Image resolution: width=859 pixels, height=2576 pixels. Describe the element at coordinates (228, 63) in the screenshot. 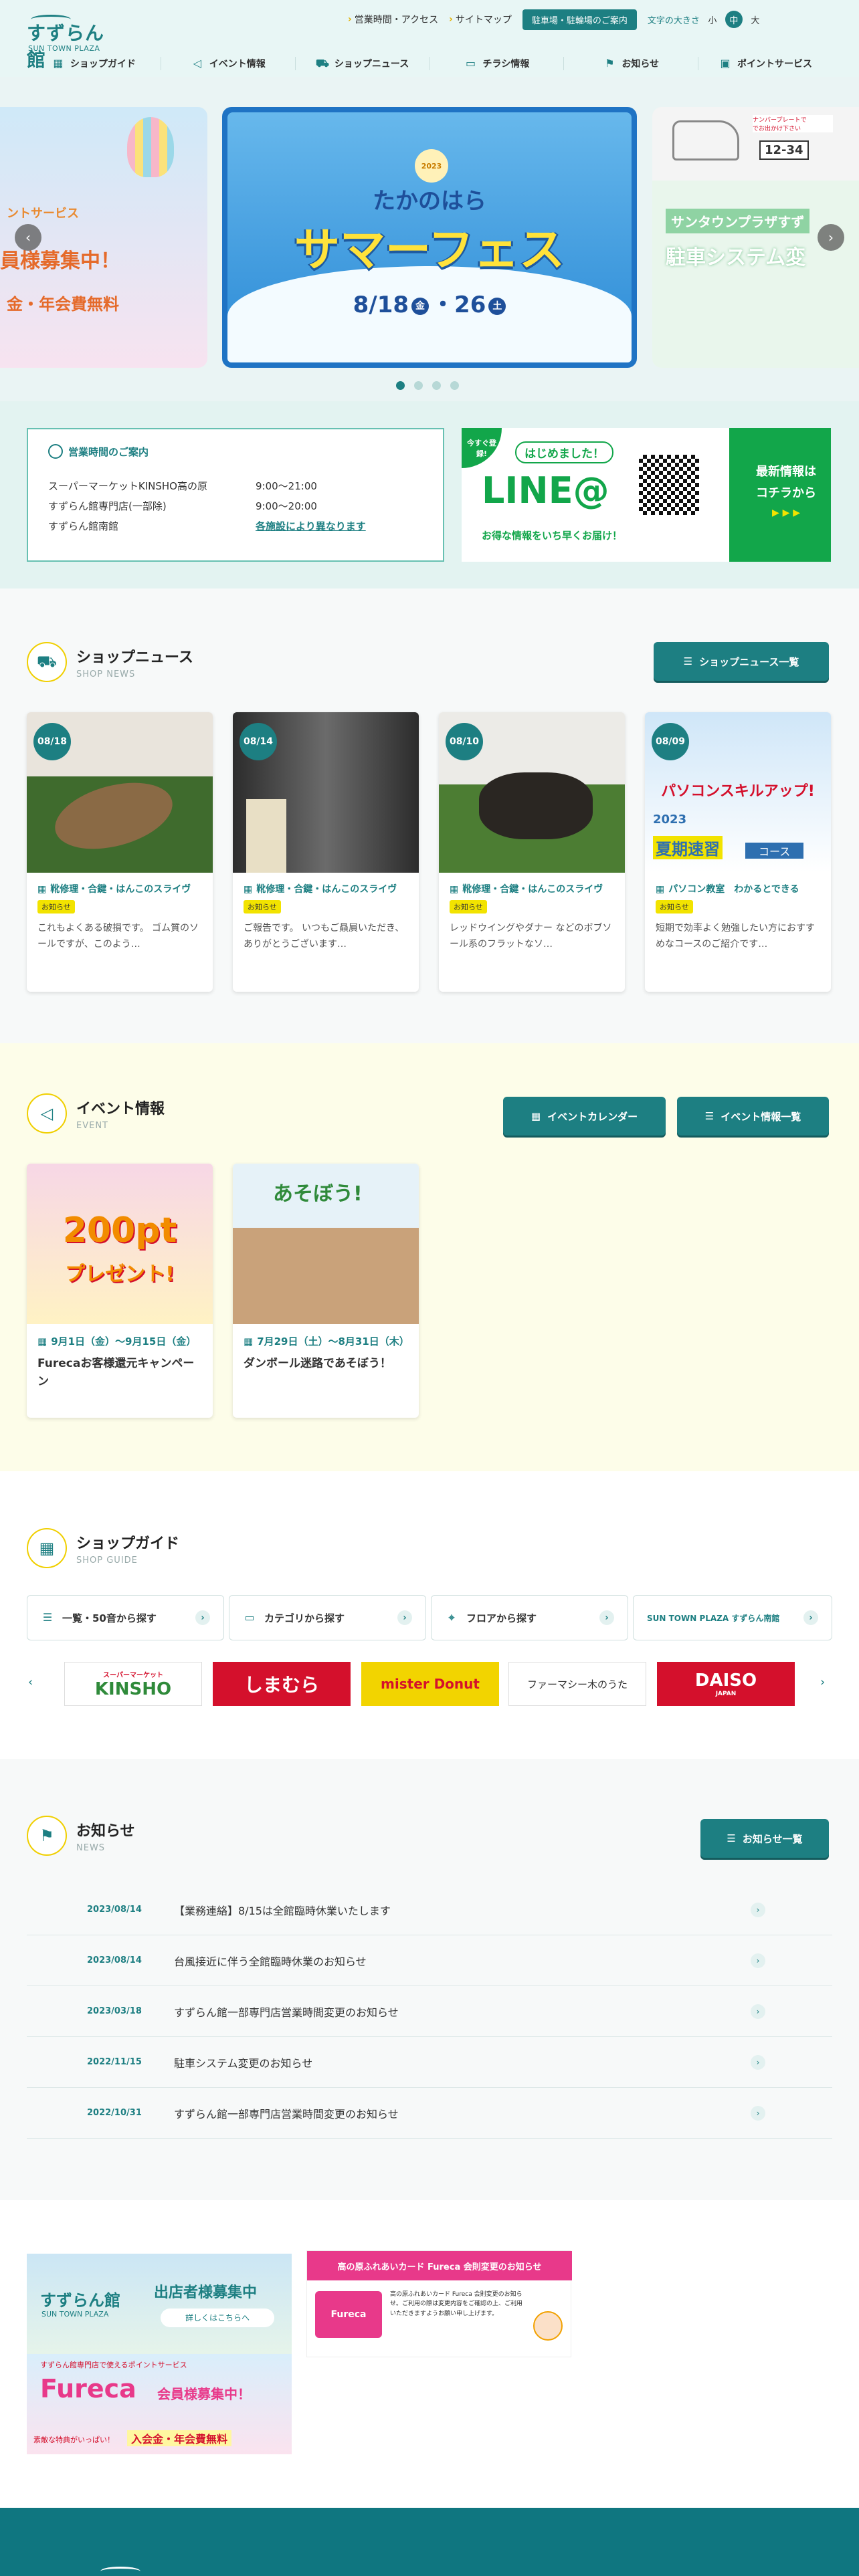

I see `nav-events: ◁ イベント情報` at that location.